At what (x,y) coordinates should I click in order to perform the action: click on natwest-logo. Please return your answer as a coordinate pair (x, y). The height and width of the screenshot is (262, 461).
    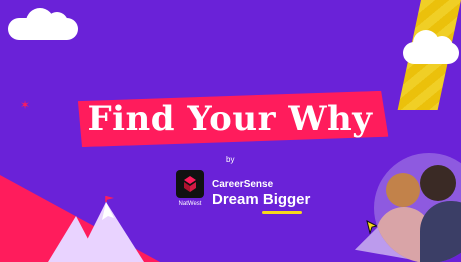
    Looking at the image, I should click on (190, 184).